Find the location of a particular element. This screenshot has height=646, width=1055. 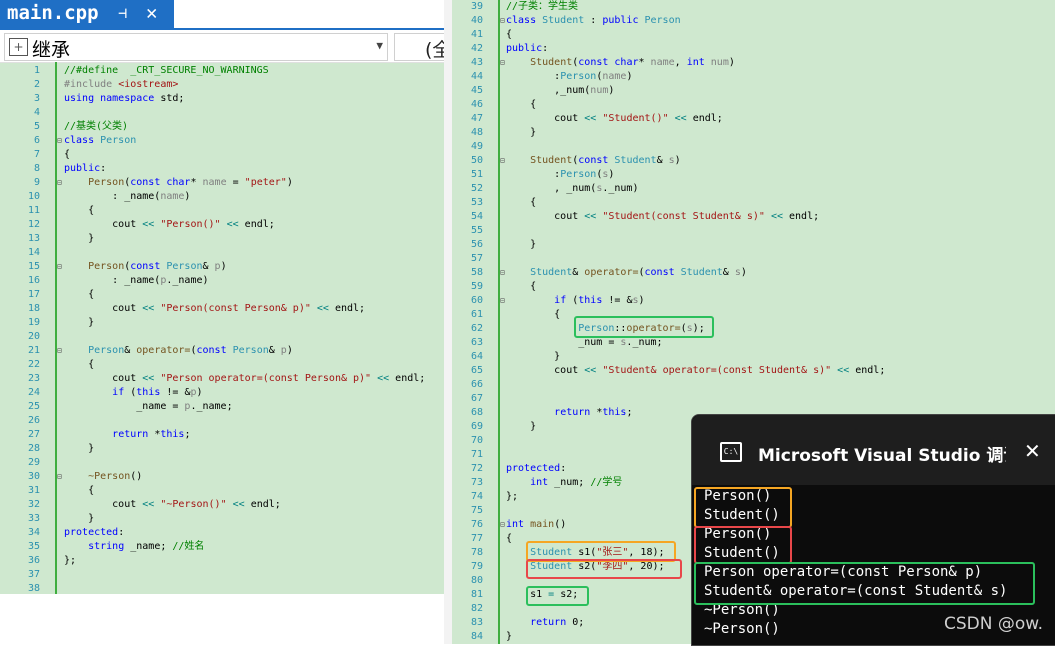

line-number: 83 is located at coordinates (476, 622).